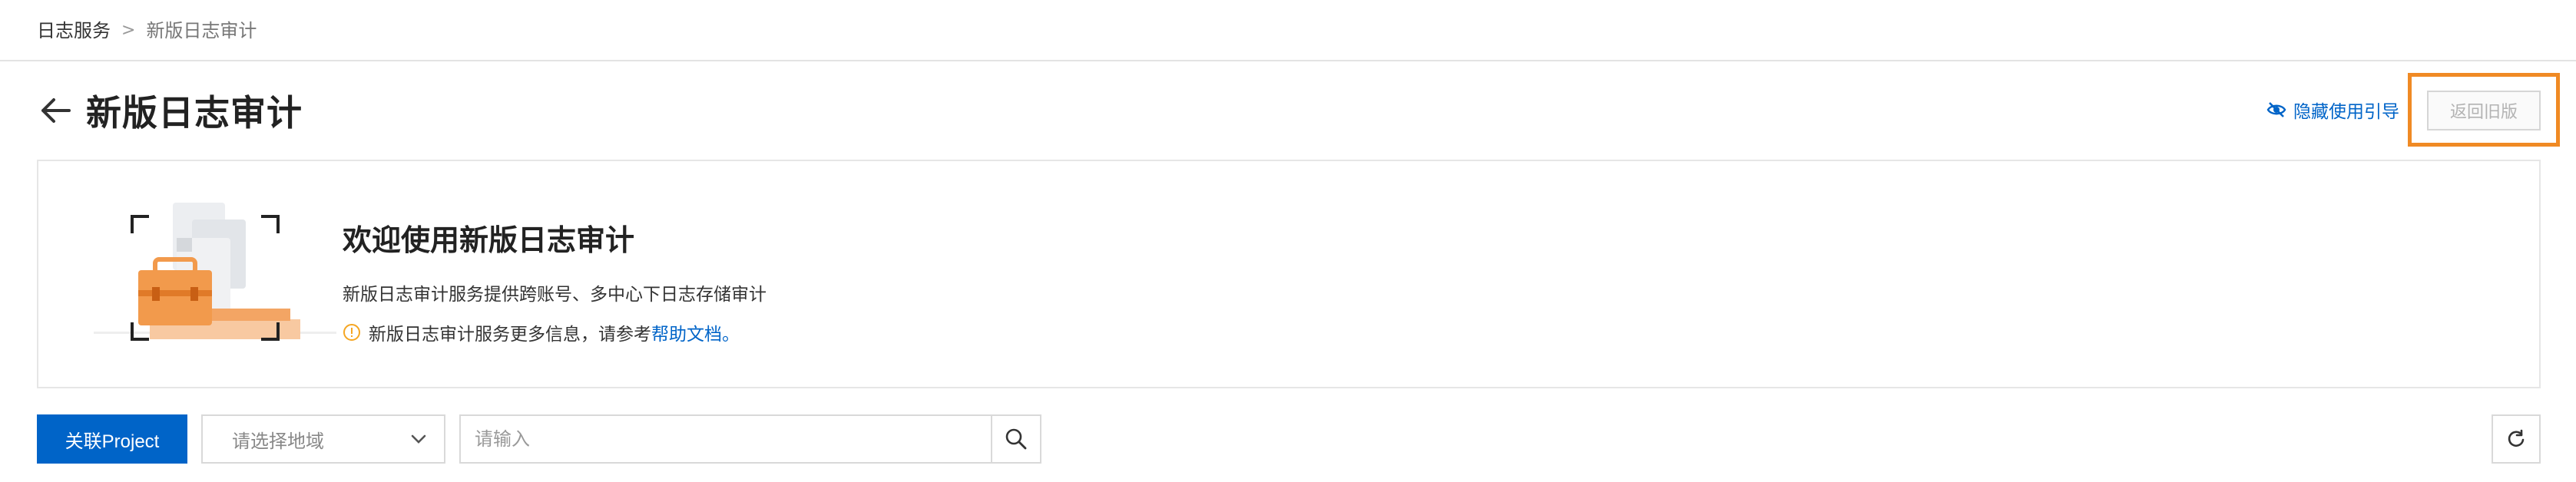 The width and height of the screenshot is (2576, 482). I want to click on search-box, so click(750, 439).